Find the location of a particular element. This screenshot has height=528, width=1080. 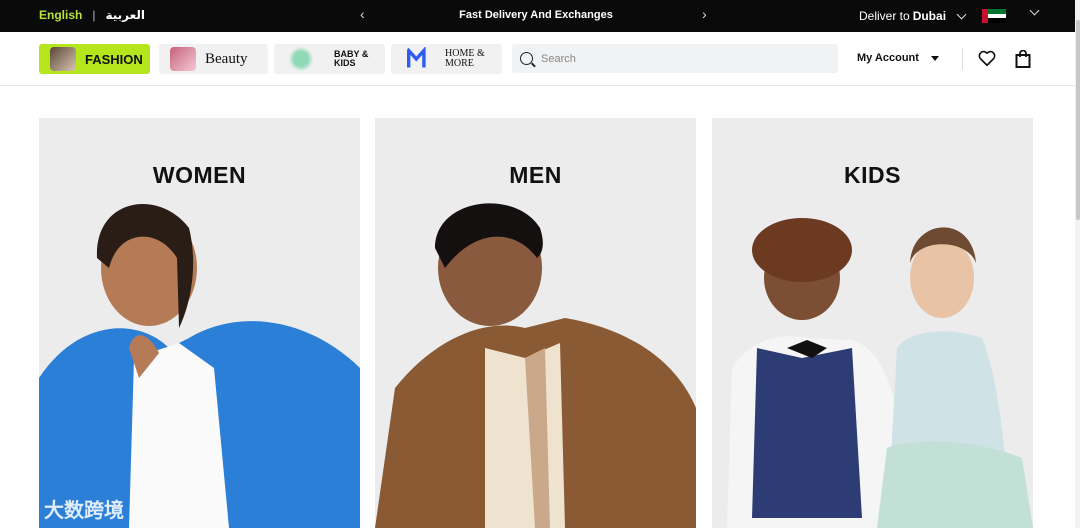

watermark: 大数跨境 is located at coordinates (66, 508).